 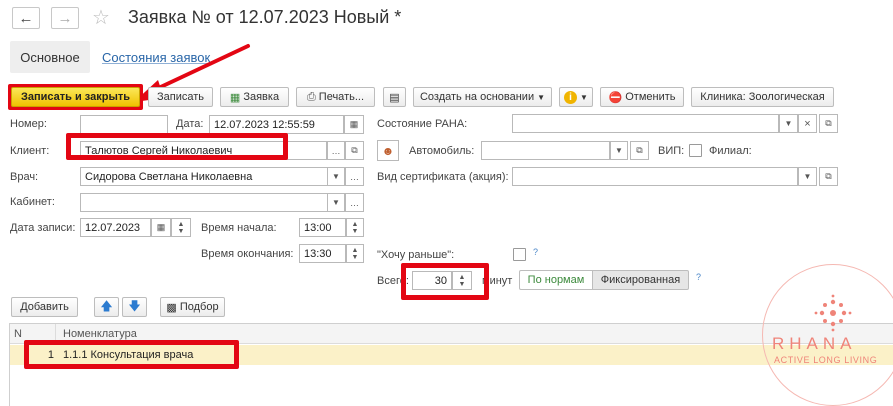 I want to click on end-time-spinner: ▲ ▼, so click(x=355, y=253).